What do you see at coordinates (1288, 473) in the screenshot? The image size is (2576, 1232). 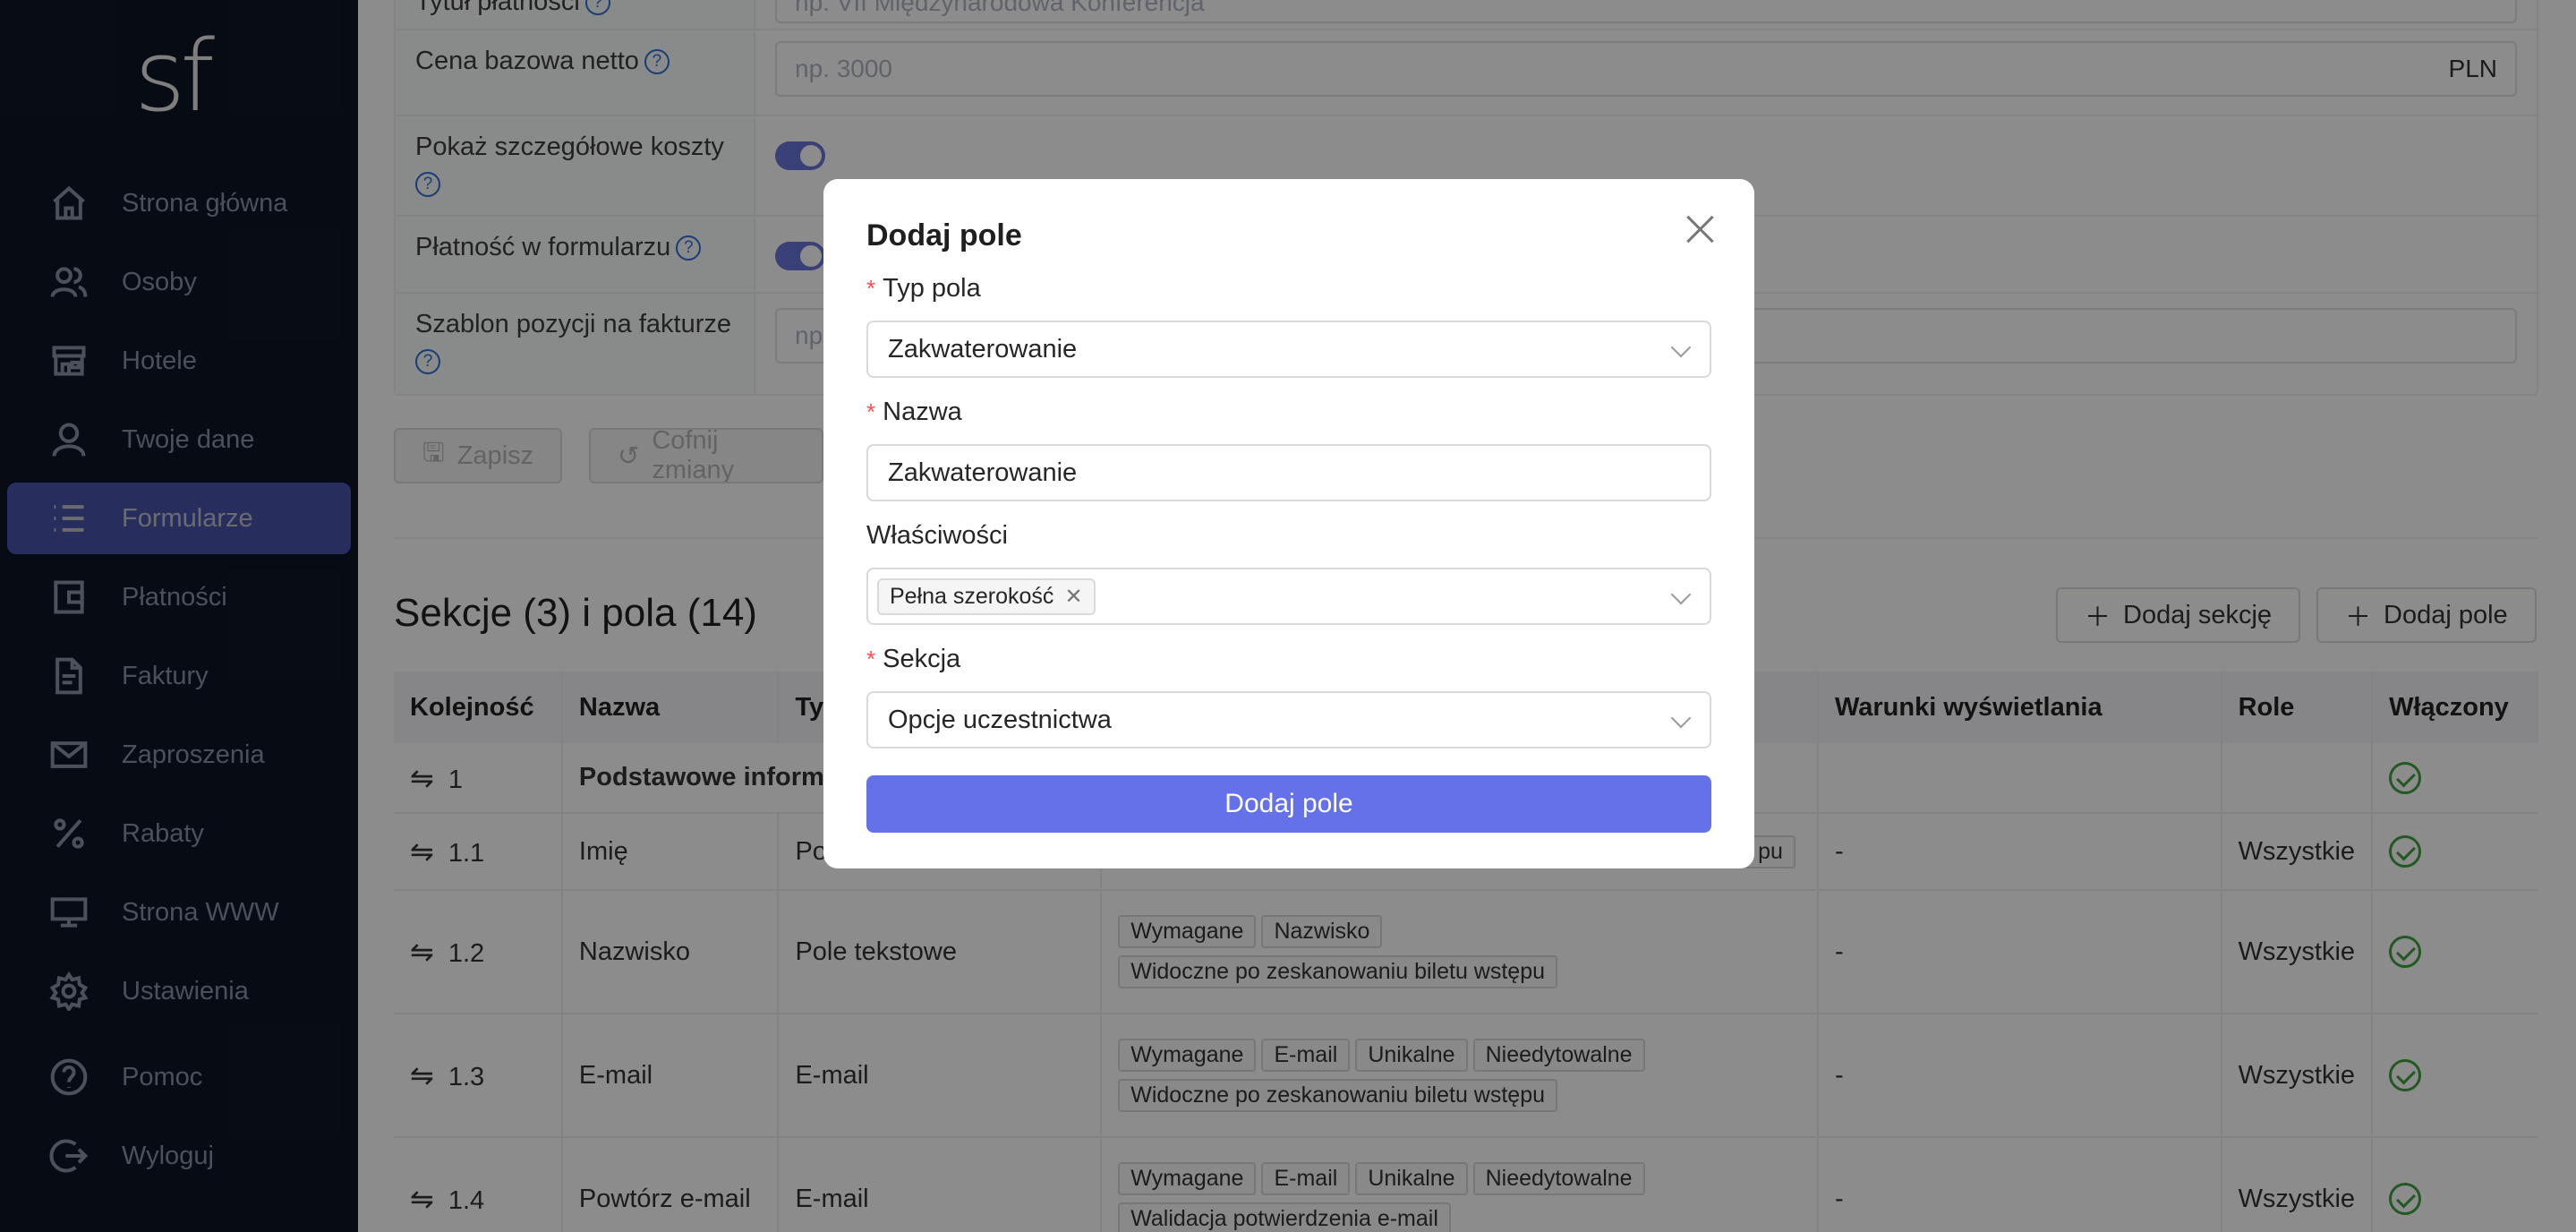 I see `name-input: Zakwaterowanie` at bounding box center [1288, 473].